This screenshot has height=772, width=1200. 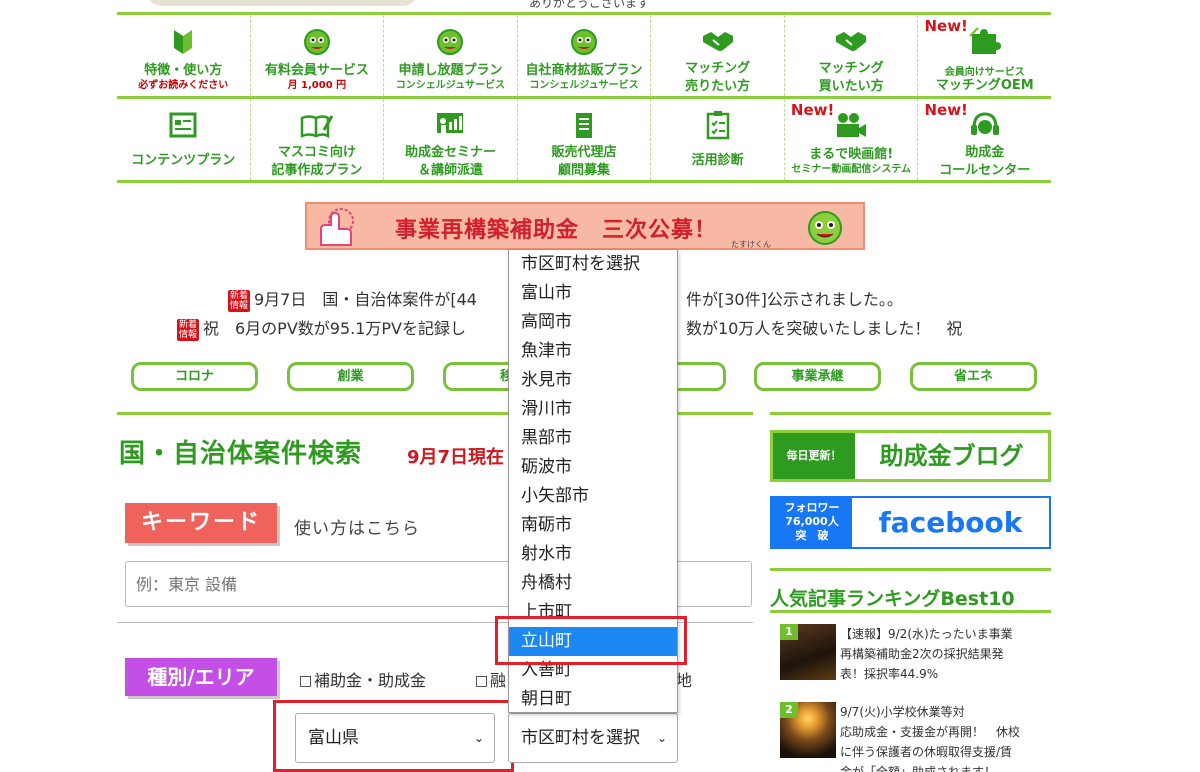 I want to click on clipboard-icon, so click(x=584, y=125).